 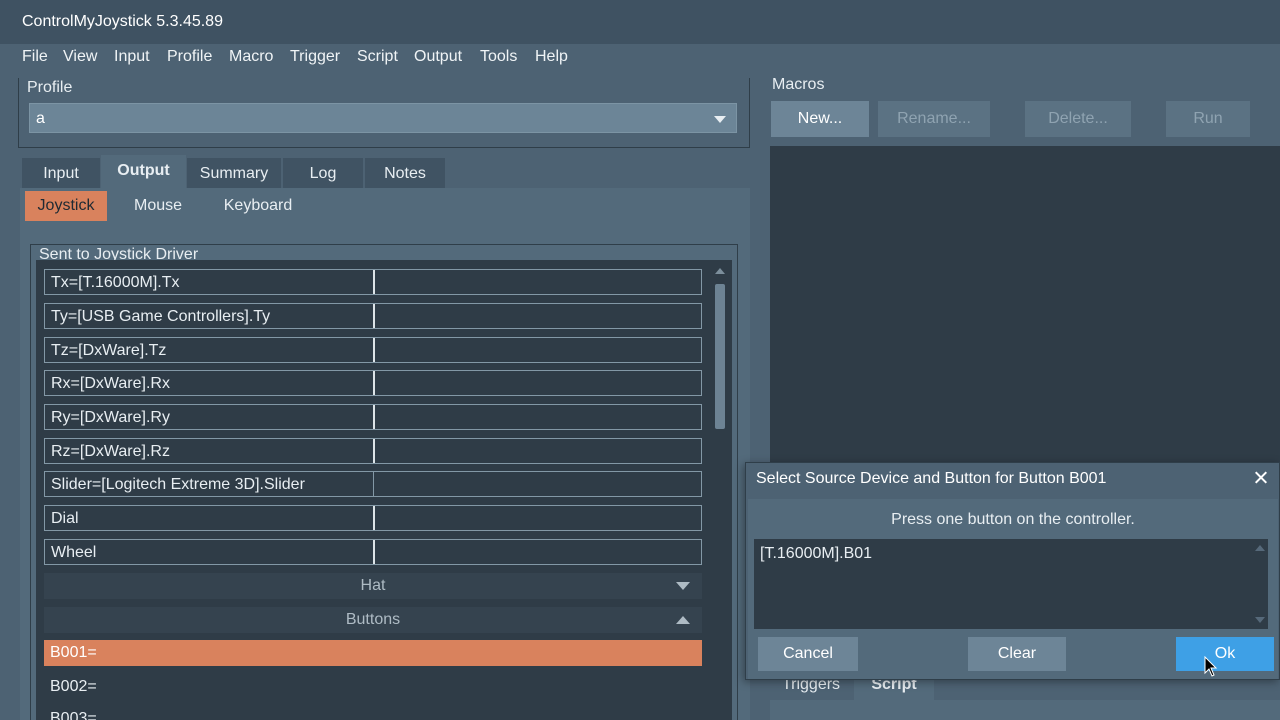 What do you see at coordinates (405, 173) in the screenshot?
I see `tab-notes: Notes` at bounding box center [405, 173].